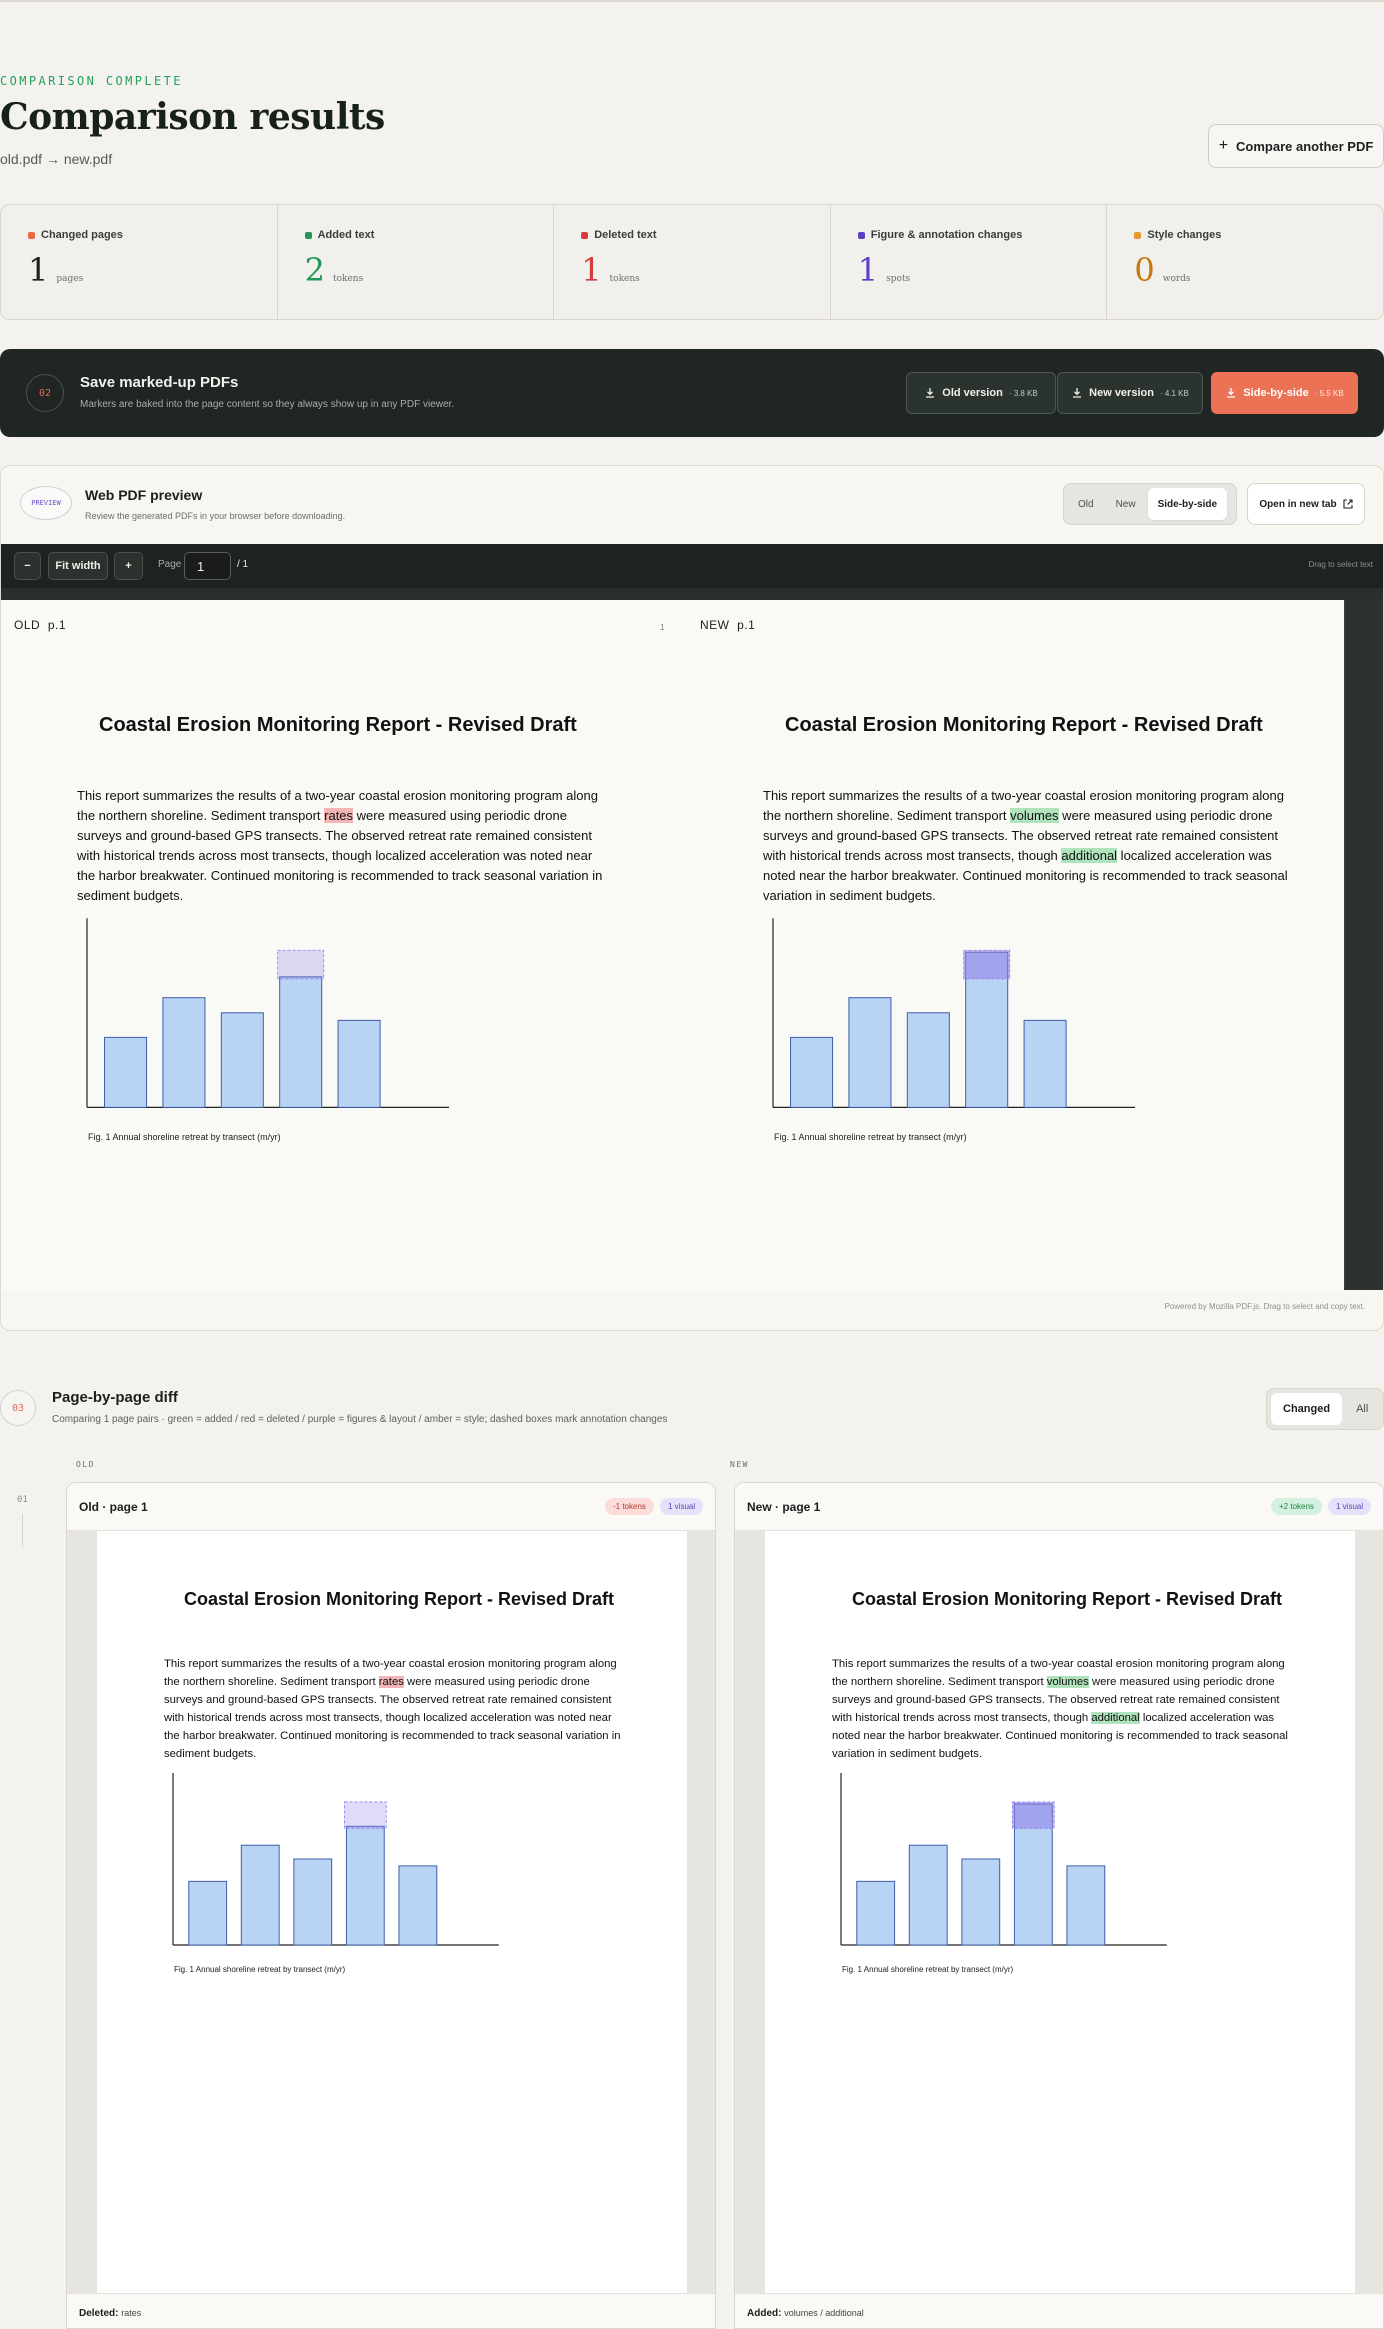 The height and width of the screenshot is (2329, 1384). Describe the element at coordinates (1034, 815) in the screenshot. I see `added-token: volumes` at that location.